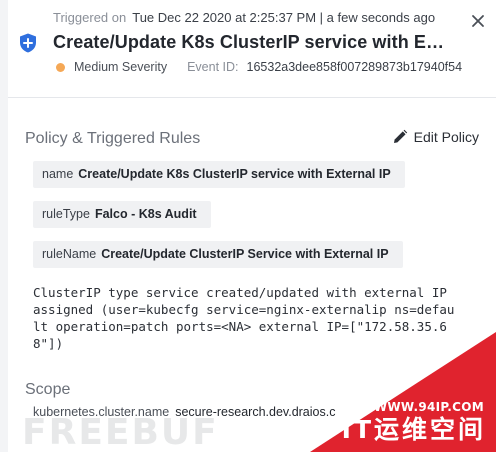 The image size is (496, 452). What do you see at coordinates (48, 389) in the screenshot?
I see `scope-section-title: Scope` at bounding box center [48, 389].